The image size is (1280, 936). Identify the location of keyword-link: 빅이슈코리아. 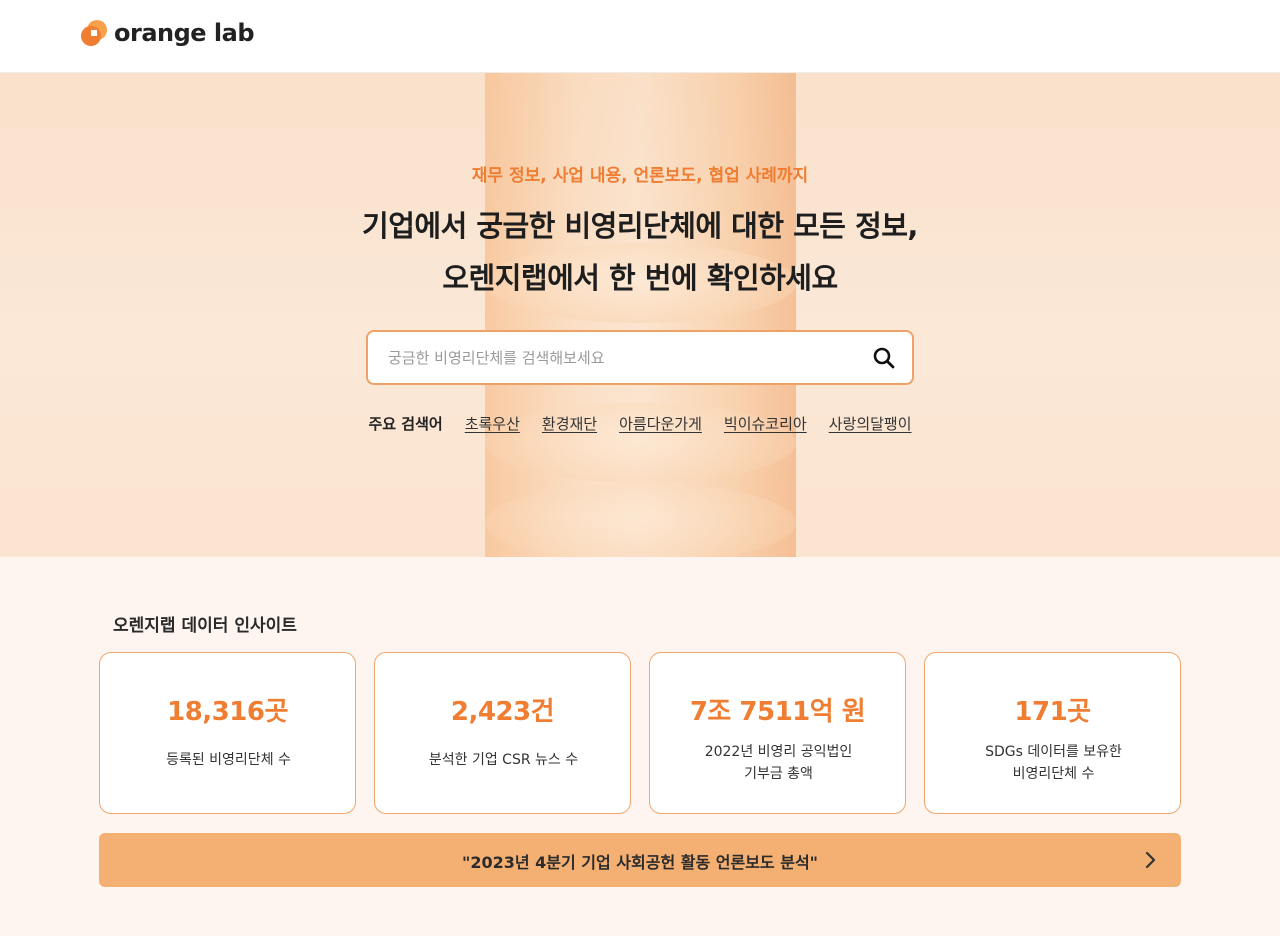
(765, 423).